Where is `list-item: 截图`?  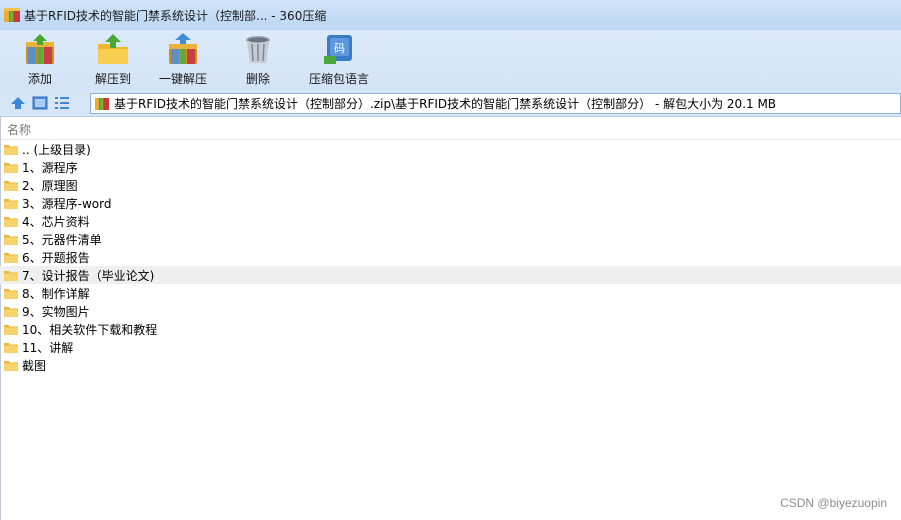
list-item: 截图 is located at coordinates (450, 365).